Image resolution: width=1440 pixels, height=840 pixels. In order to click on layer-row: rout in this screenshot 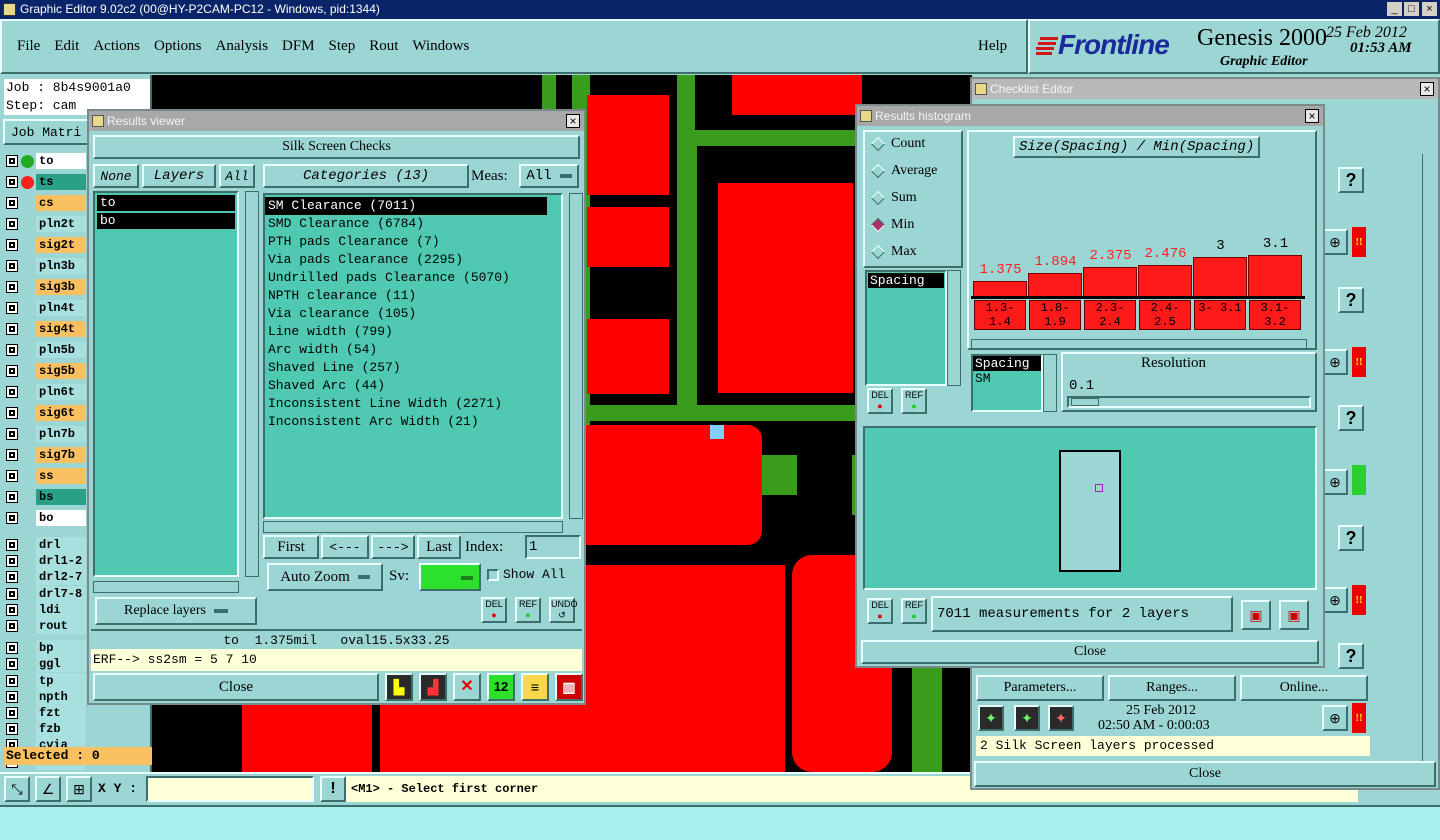, I will do `click(46, 626)`.